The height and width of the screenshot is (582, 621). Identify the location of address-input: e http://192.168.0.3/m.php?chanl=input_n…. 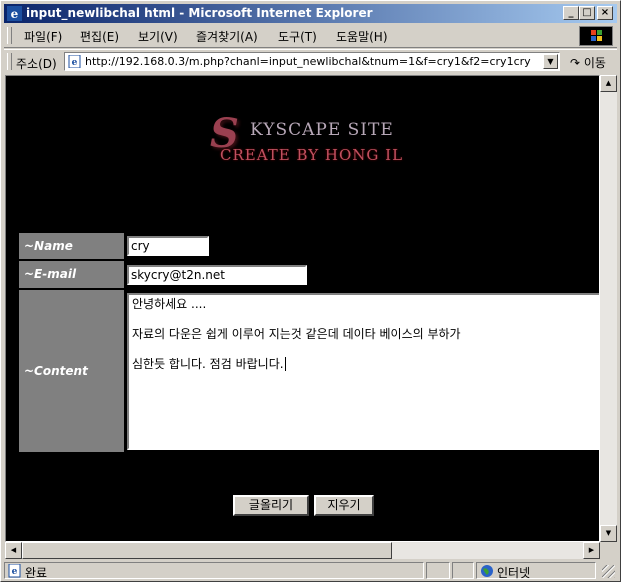
(312, 61).